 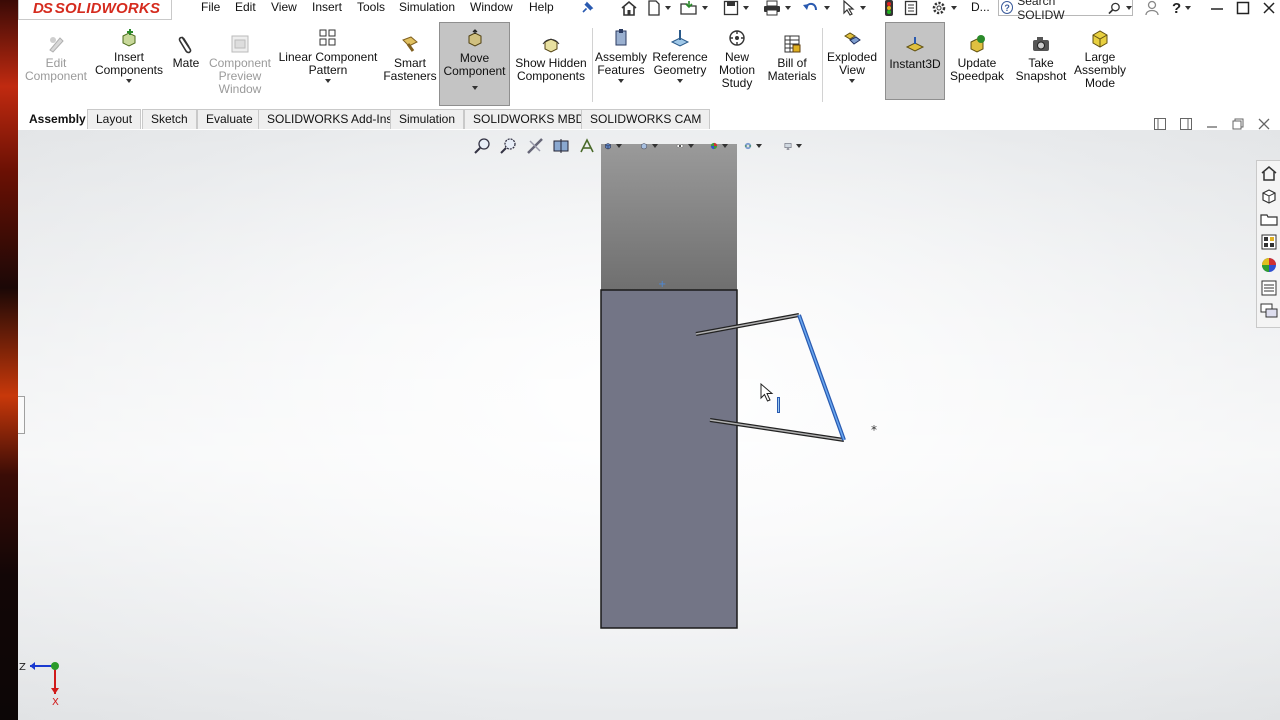 I want to click on forum-icon, so click(x=1269, y=311).